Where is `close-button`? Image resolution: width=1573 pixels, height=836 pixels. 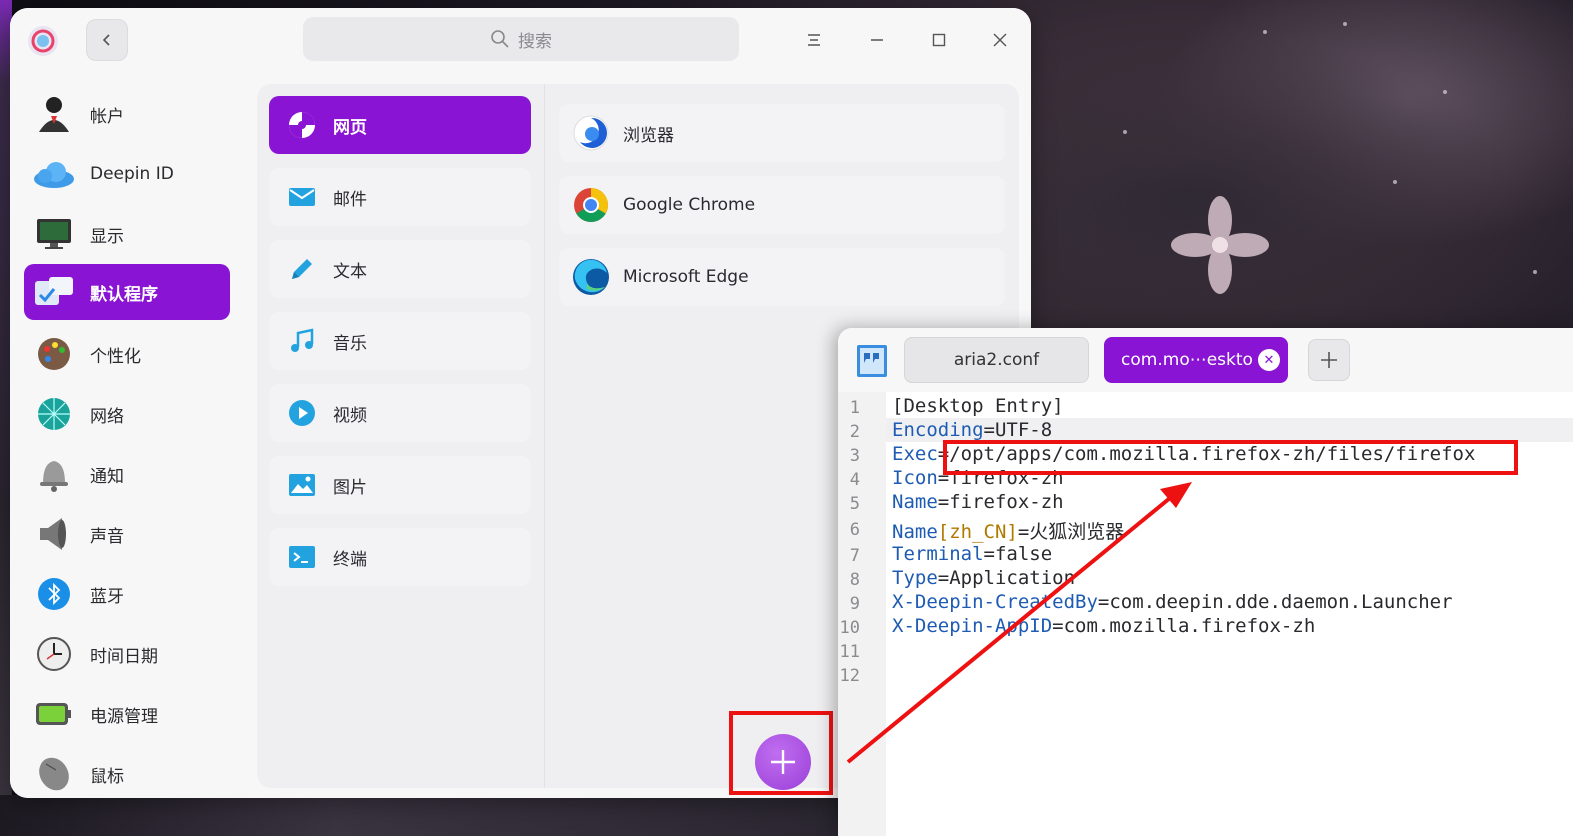 close-button is located at coordinates (1000, 40).